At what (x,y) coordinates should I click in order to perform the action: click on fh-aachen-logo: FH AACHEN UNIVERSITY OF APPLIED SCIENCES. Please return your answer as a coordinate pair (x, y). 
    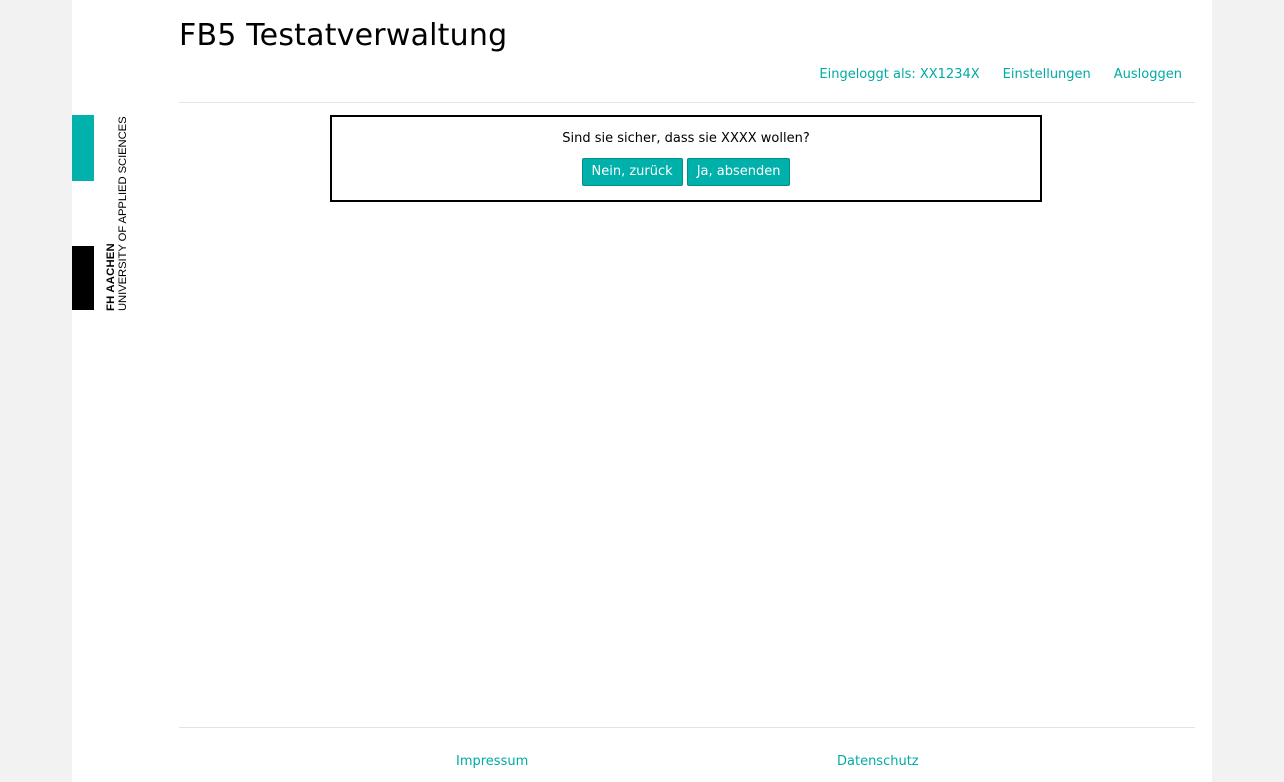
    Looking at the image, I should click on (107, 215).